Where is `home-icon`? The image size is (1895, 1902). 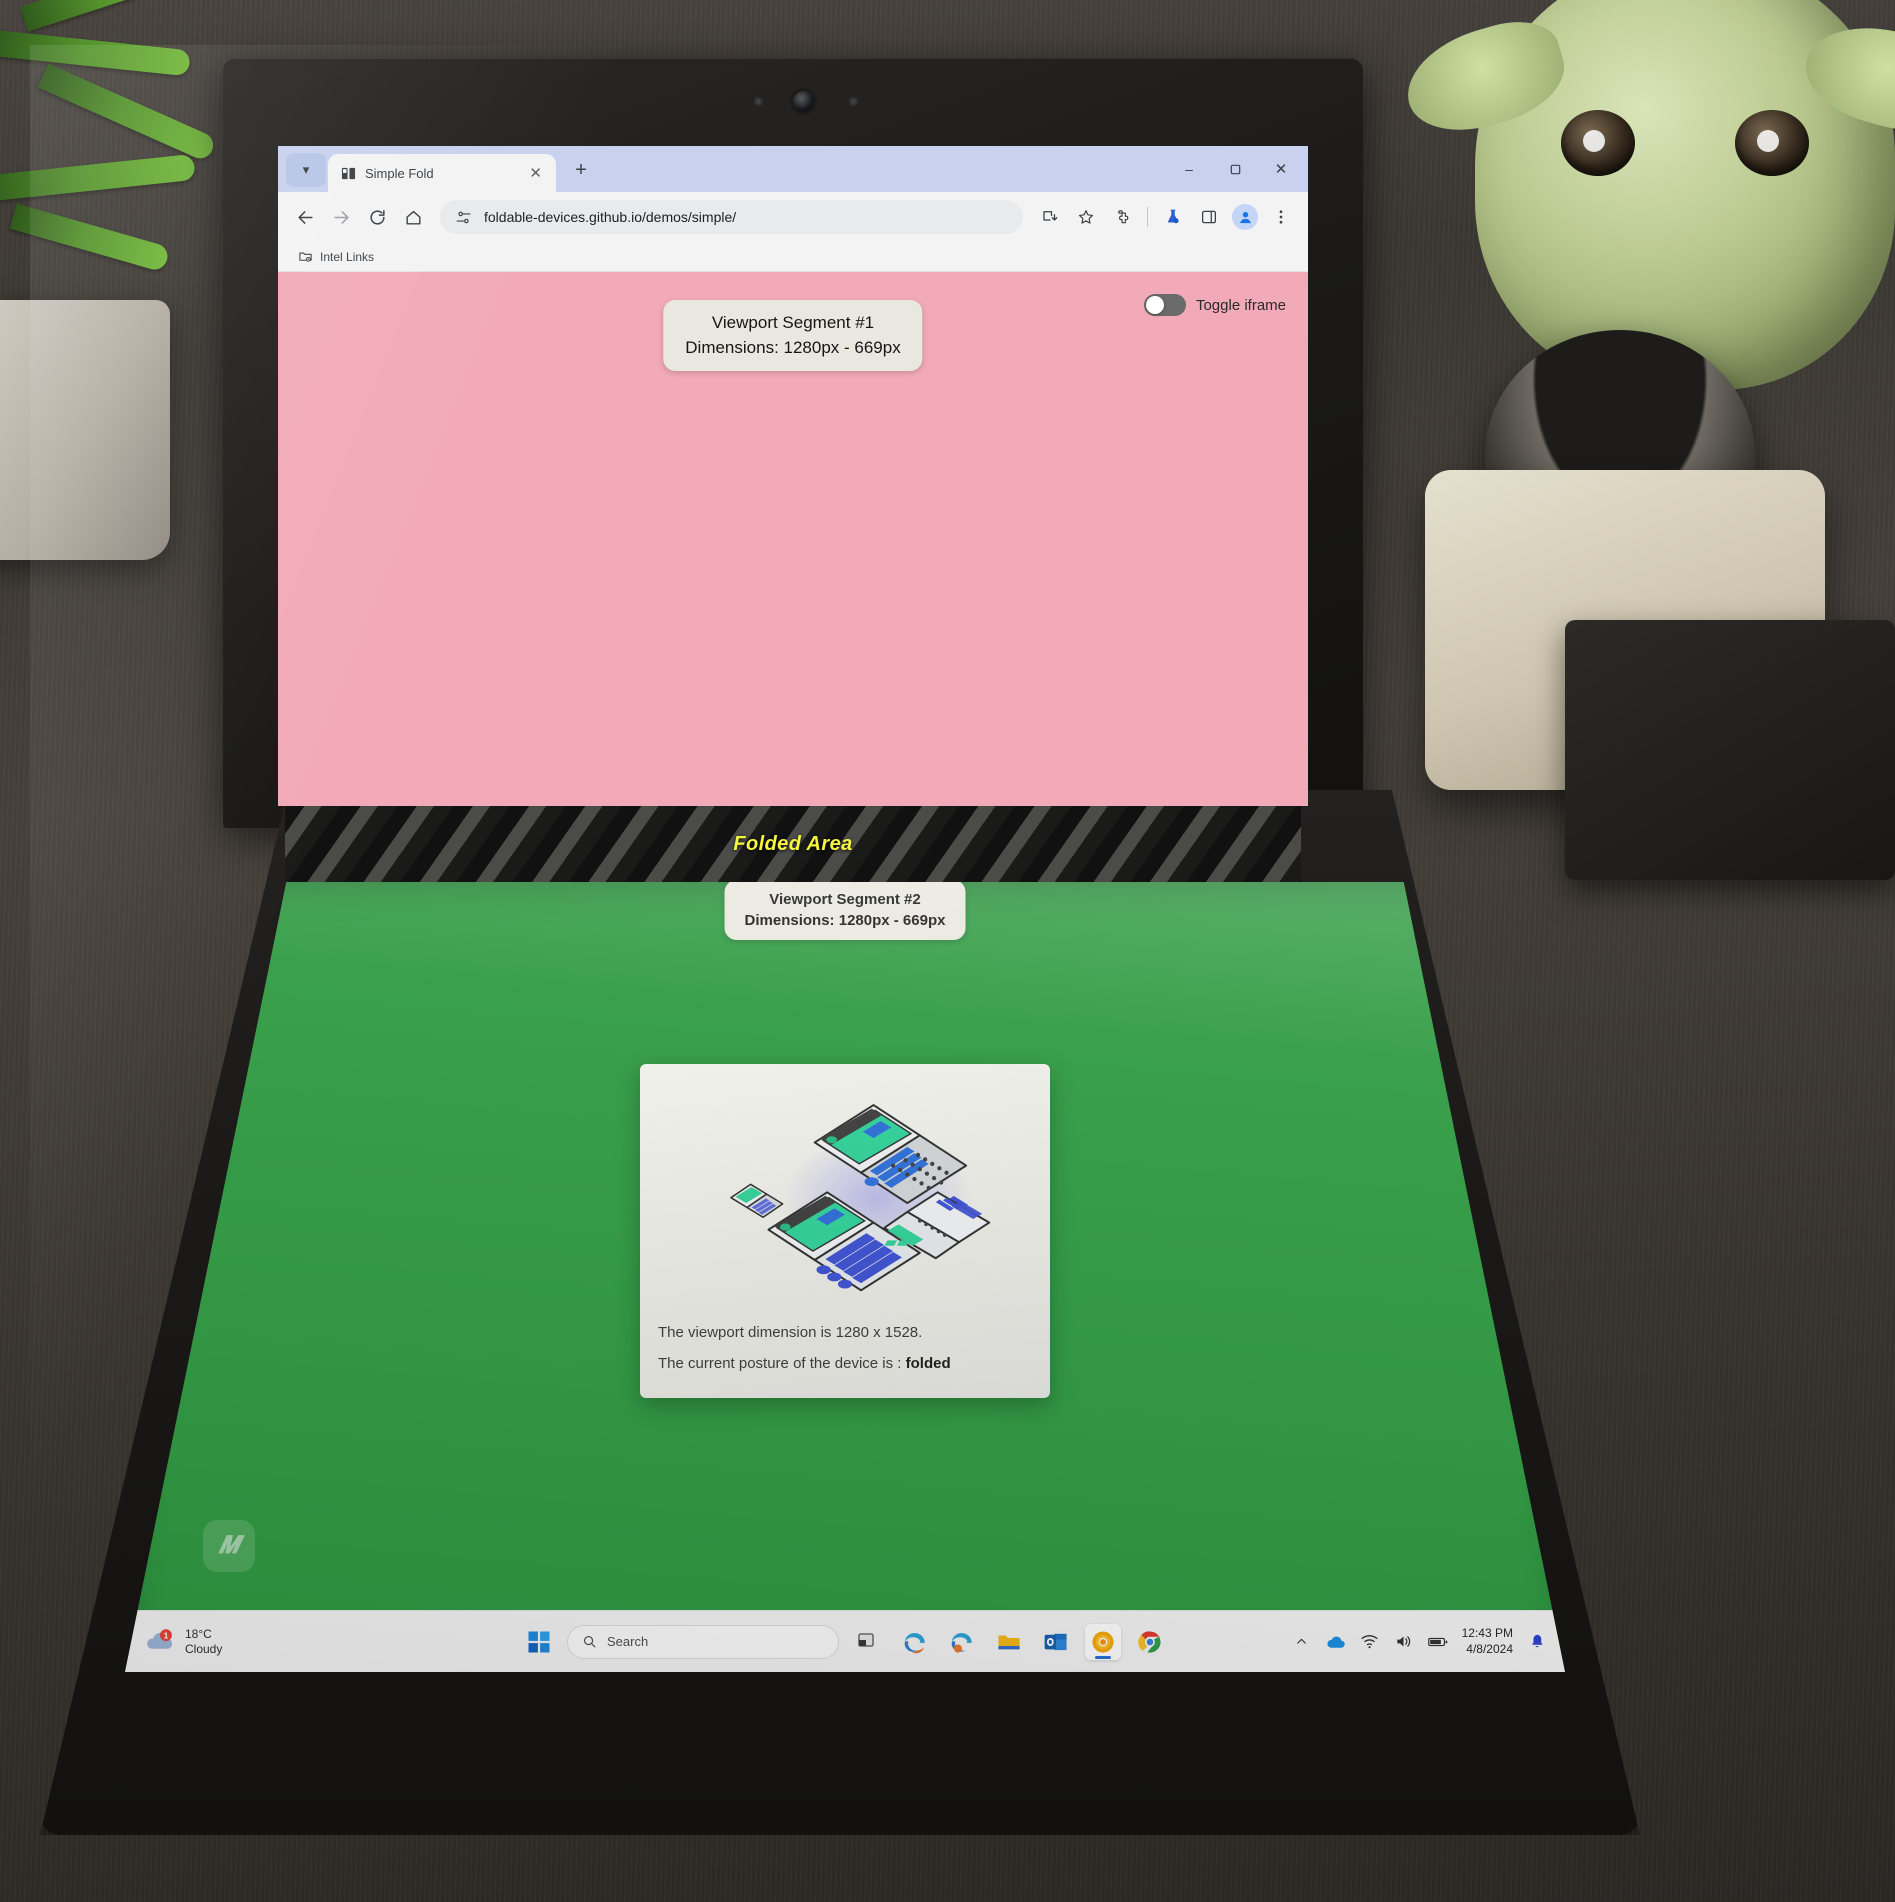
home-icon is located at coordinates (413, 217).